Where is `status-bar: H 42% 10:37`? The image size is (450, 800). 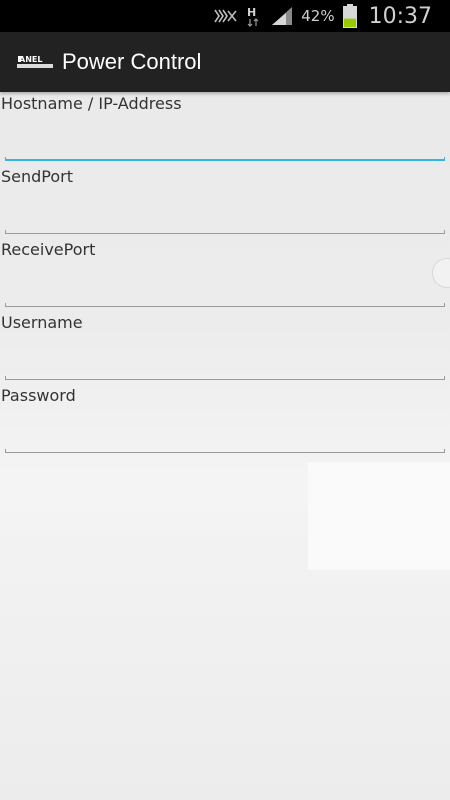
status-bar: H 42% 10:37 is located at coordinates (225, 16).